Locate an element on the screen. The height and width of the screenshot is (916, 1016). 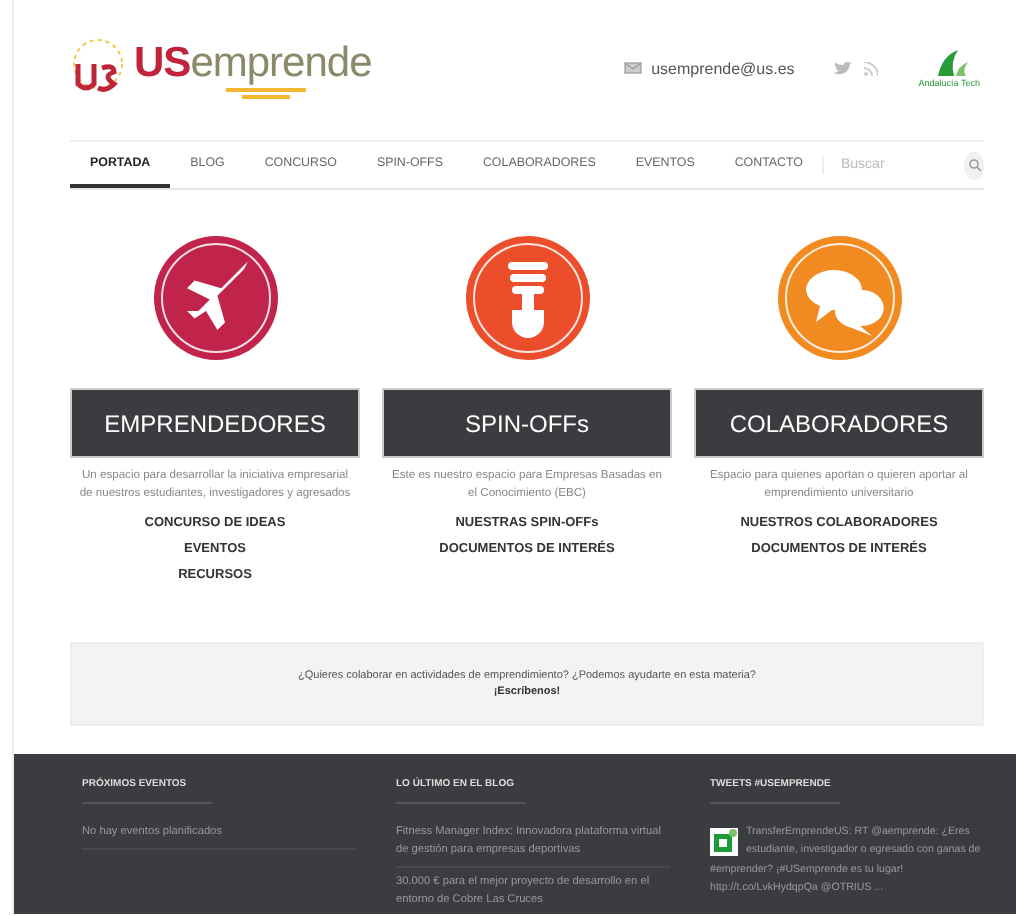
feature-title: SPIN-OFFs is located at coordinates (527, 423).